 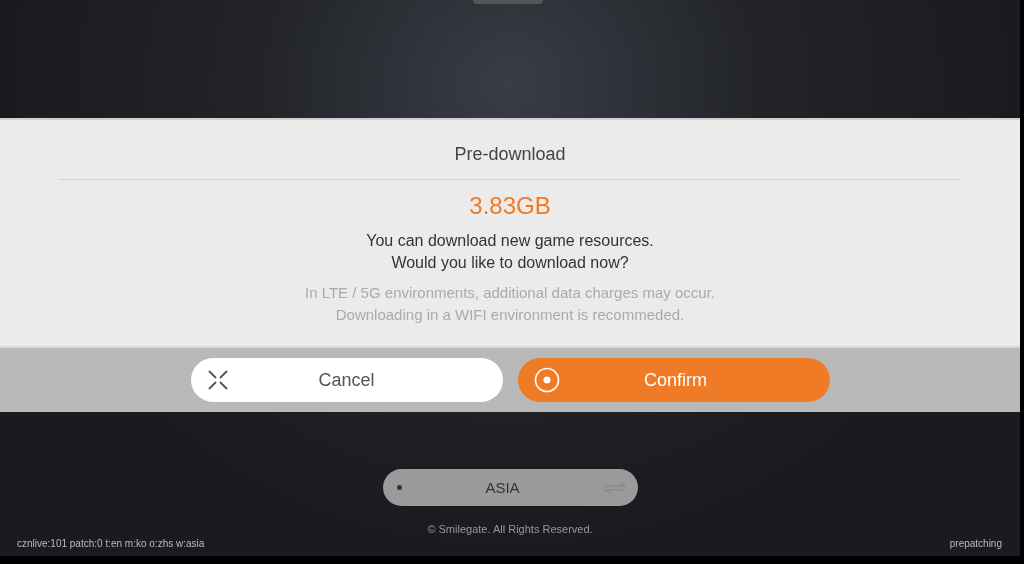 What do you see at coordinates (510, 241) in the screenshot?
I see `message-text: You can download new game resources.` at bounding box center [510, 241].